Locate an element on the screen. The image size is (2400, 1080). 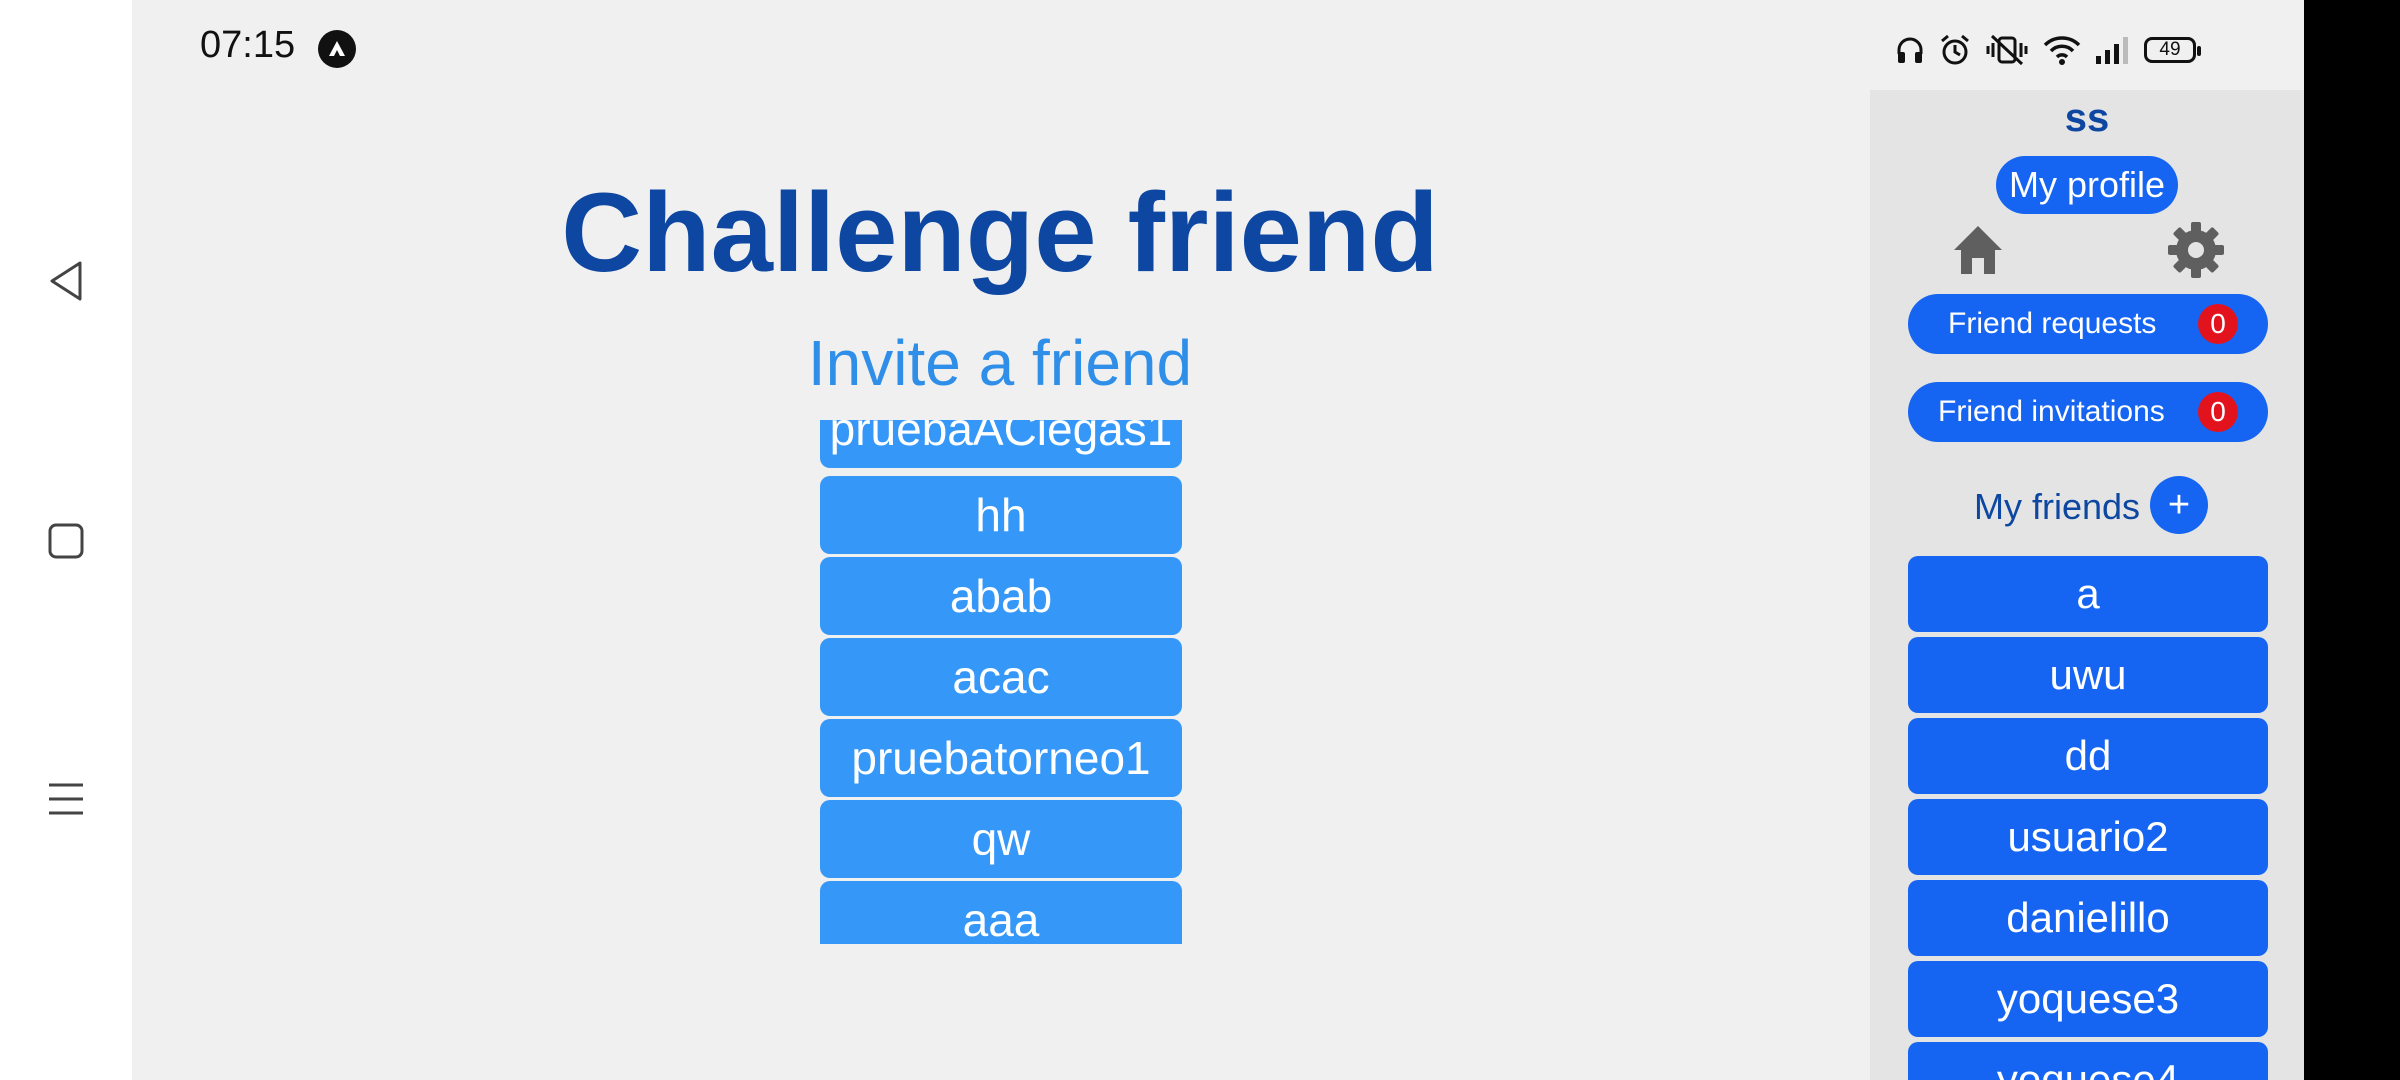
home-square-icon is located at coordinates (66, 541).